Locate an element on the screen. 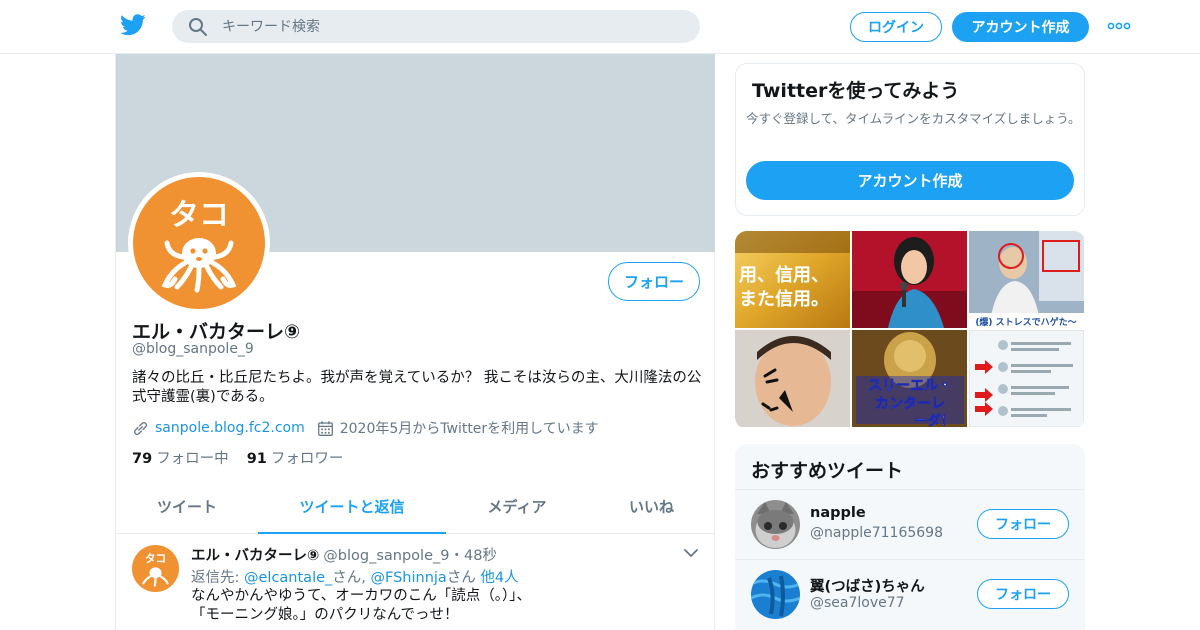 This screenshot has width=1200, height=630. mention-link-1: @elcantale_ is located at coordinates (288, 578).